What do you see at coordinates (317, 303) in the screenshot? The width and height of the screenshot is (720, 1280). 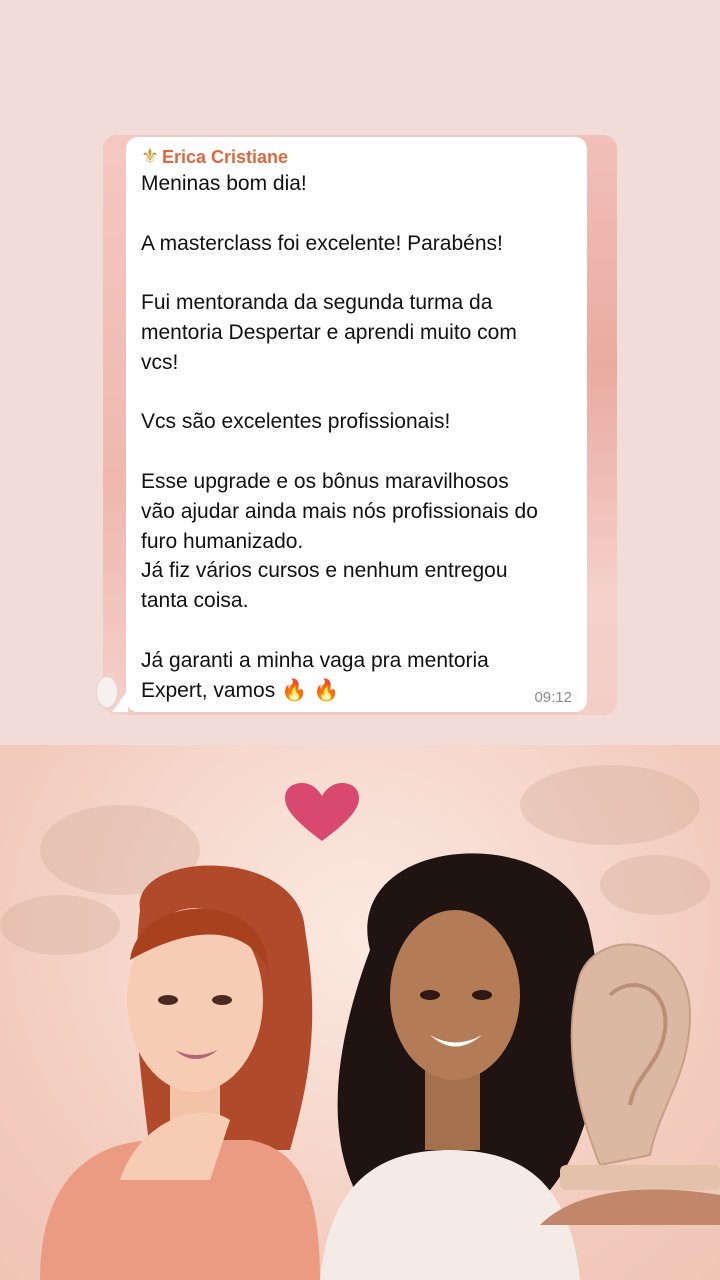 I see `message-line: Fui mentoranda da segunda turma da` at bounding box center [317, 303].